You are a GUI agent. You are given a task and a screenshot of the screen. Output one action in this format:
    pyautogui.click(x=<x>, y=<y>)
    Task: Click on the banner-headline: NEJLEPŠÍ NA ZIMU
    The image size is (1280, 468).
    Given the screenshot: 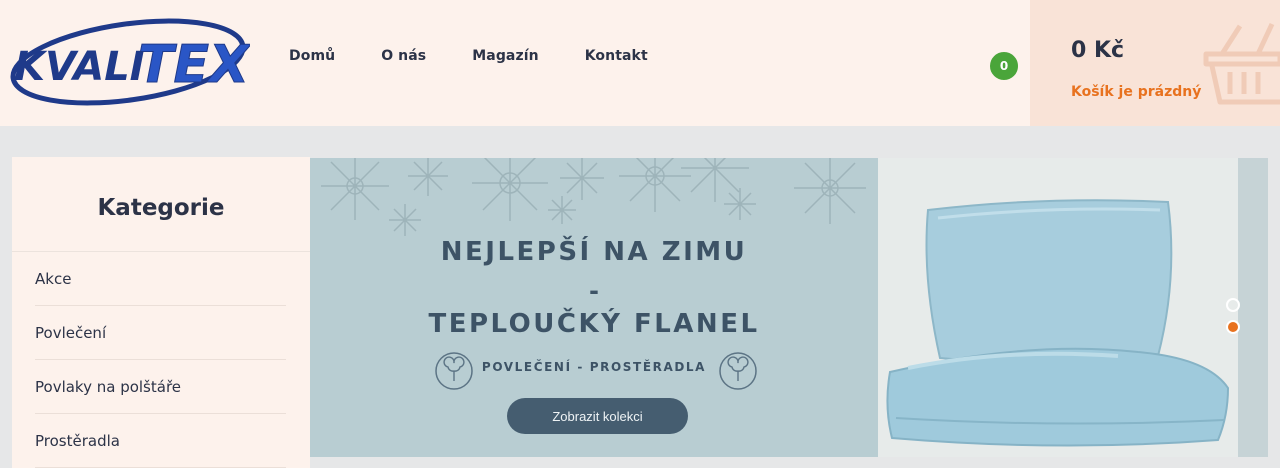 What is the action you would take?
    pyautogui.click(x=594, y=252)
    